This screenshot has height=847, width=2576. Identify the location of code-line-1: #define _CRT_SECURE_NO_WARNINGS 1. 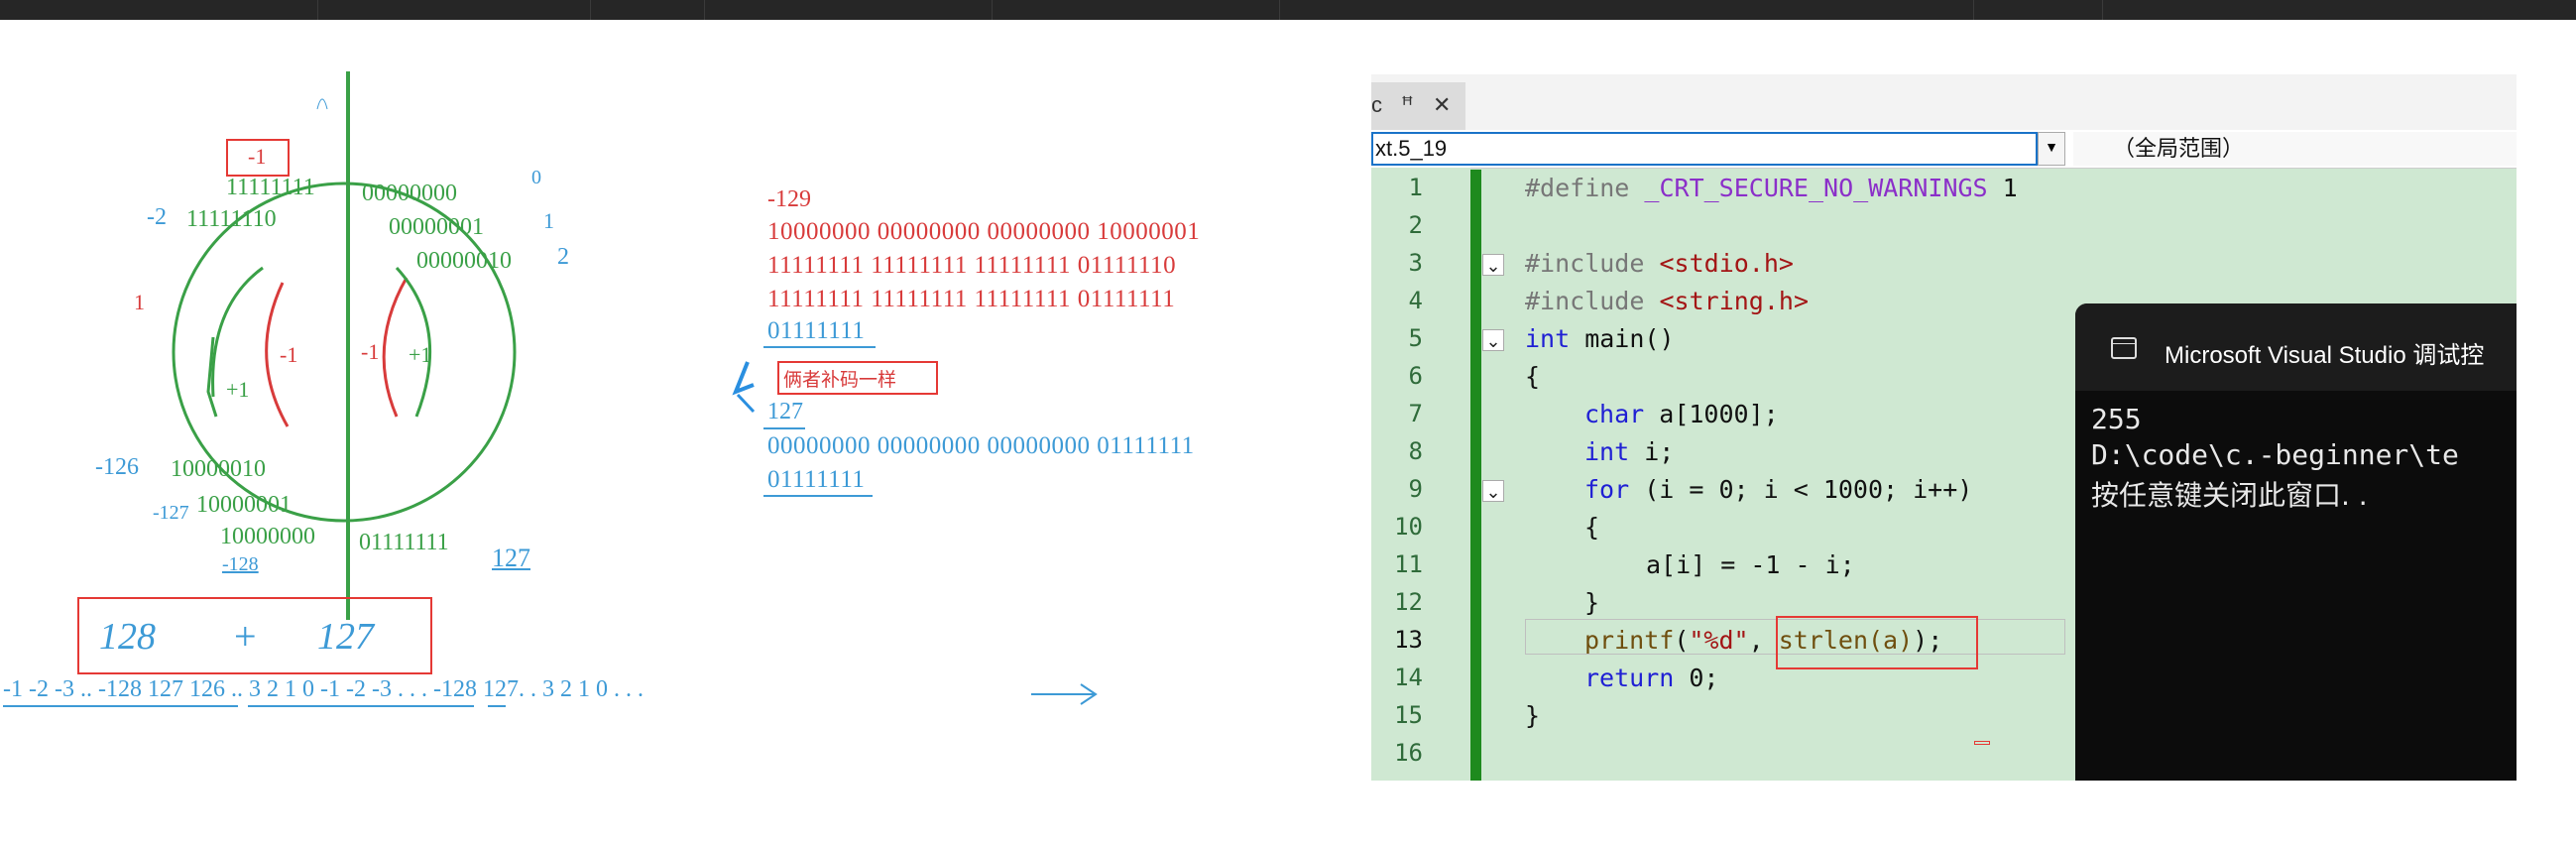
(1772, 188).